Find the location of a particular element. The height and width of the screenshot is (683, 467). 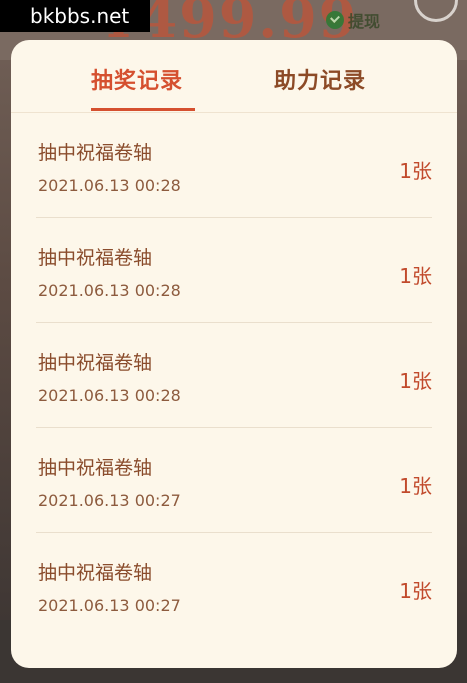

withdraw-label: 提现 is located at coordinates (364, 21).